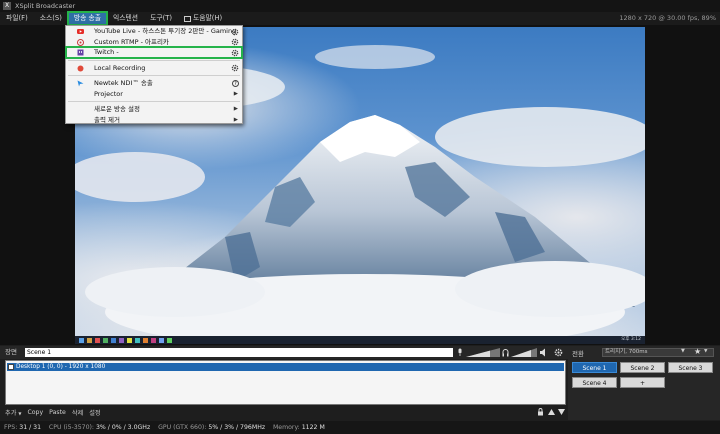  I want to click on output-twitch: Twitch -, so click(154, 52).